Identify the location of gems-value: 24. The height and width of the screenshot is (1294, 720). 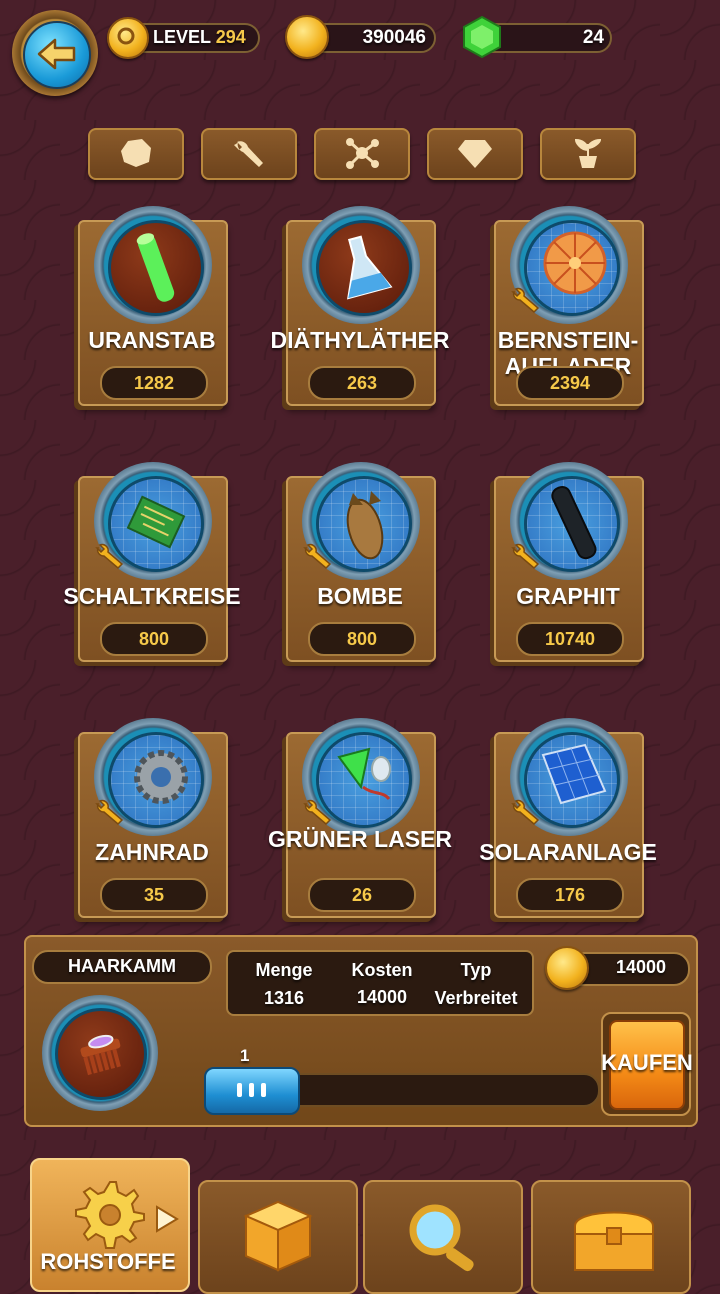
(593, 37).